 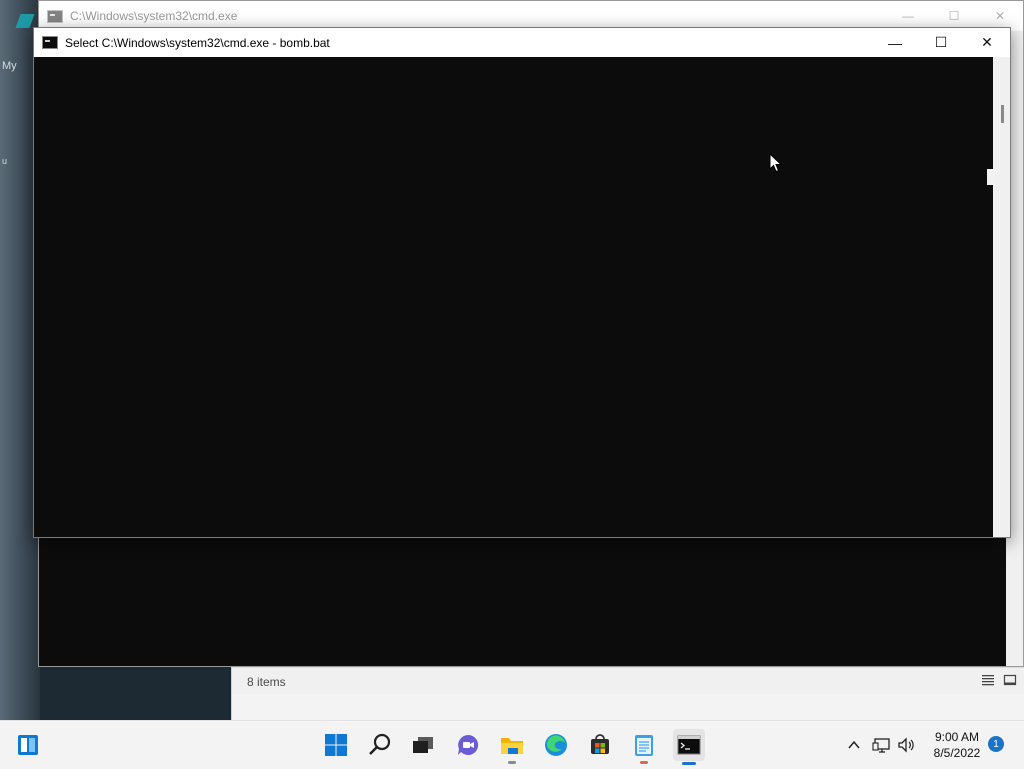 I want to click on taskbar: 9:00 AM 8/5/2022, so click(x=512, y=744).